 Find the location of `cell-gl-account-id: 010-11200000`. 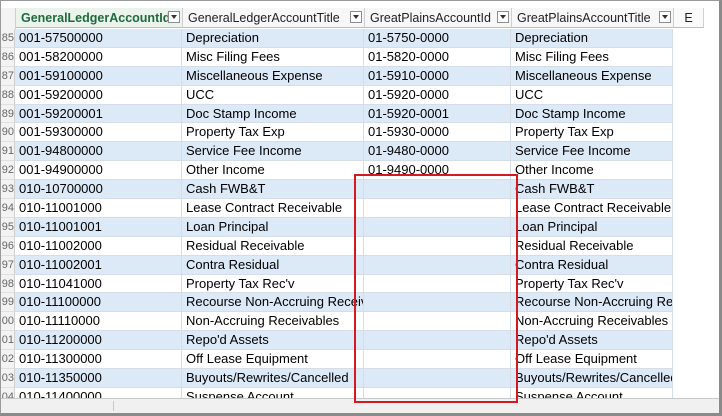

cell-gl-account-id: 010-11200000 is located at coordinates (98, 341).